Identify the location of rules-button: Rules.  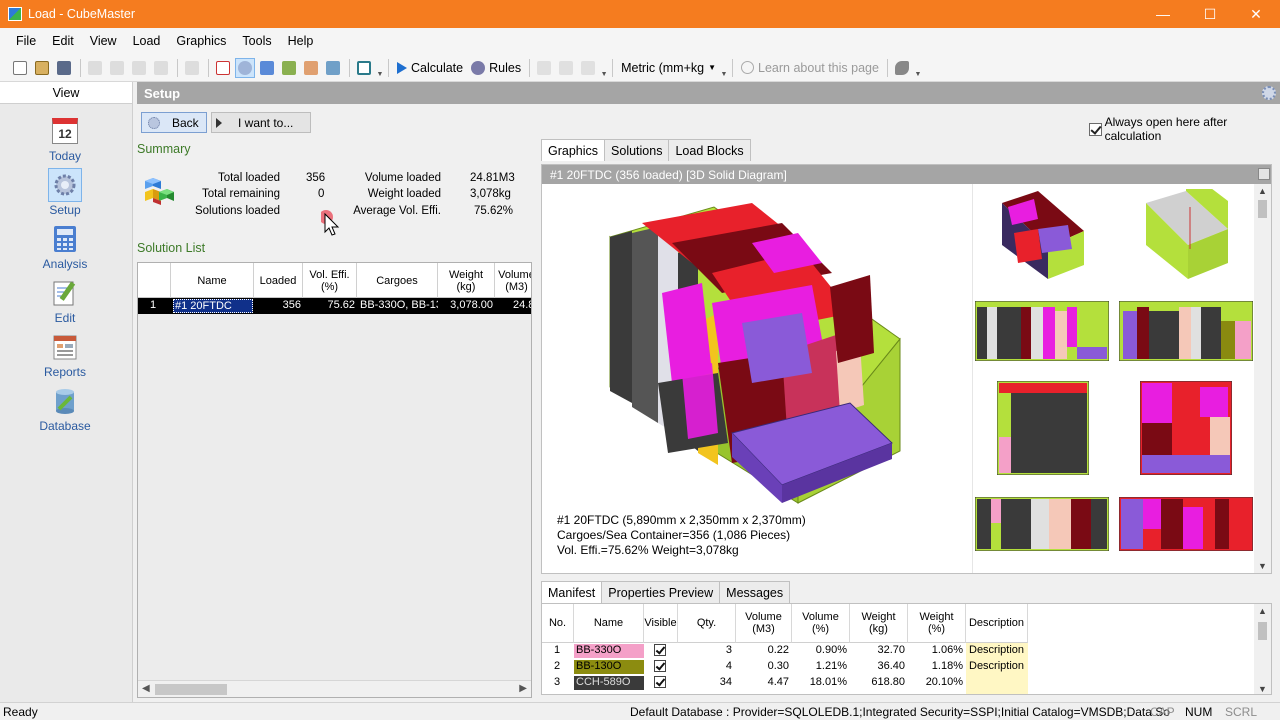
(496, 68).